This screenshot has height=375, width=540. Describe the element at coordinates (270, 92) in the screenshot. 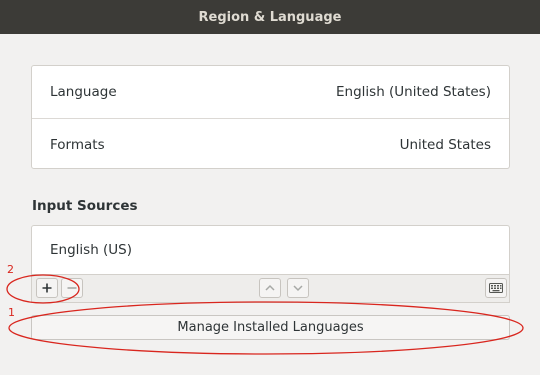

I see `language-row: Language English (United States)` at that location.